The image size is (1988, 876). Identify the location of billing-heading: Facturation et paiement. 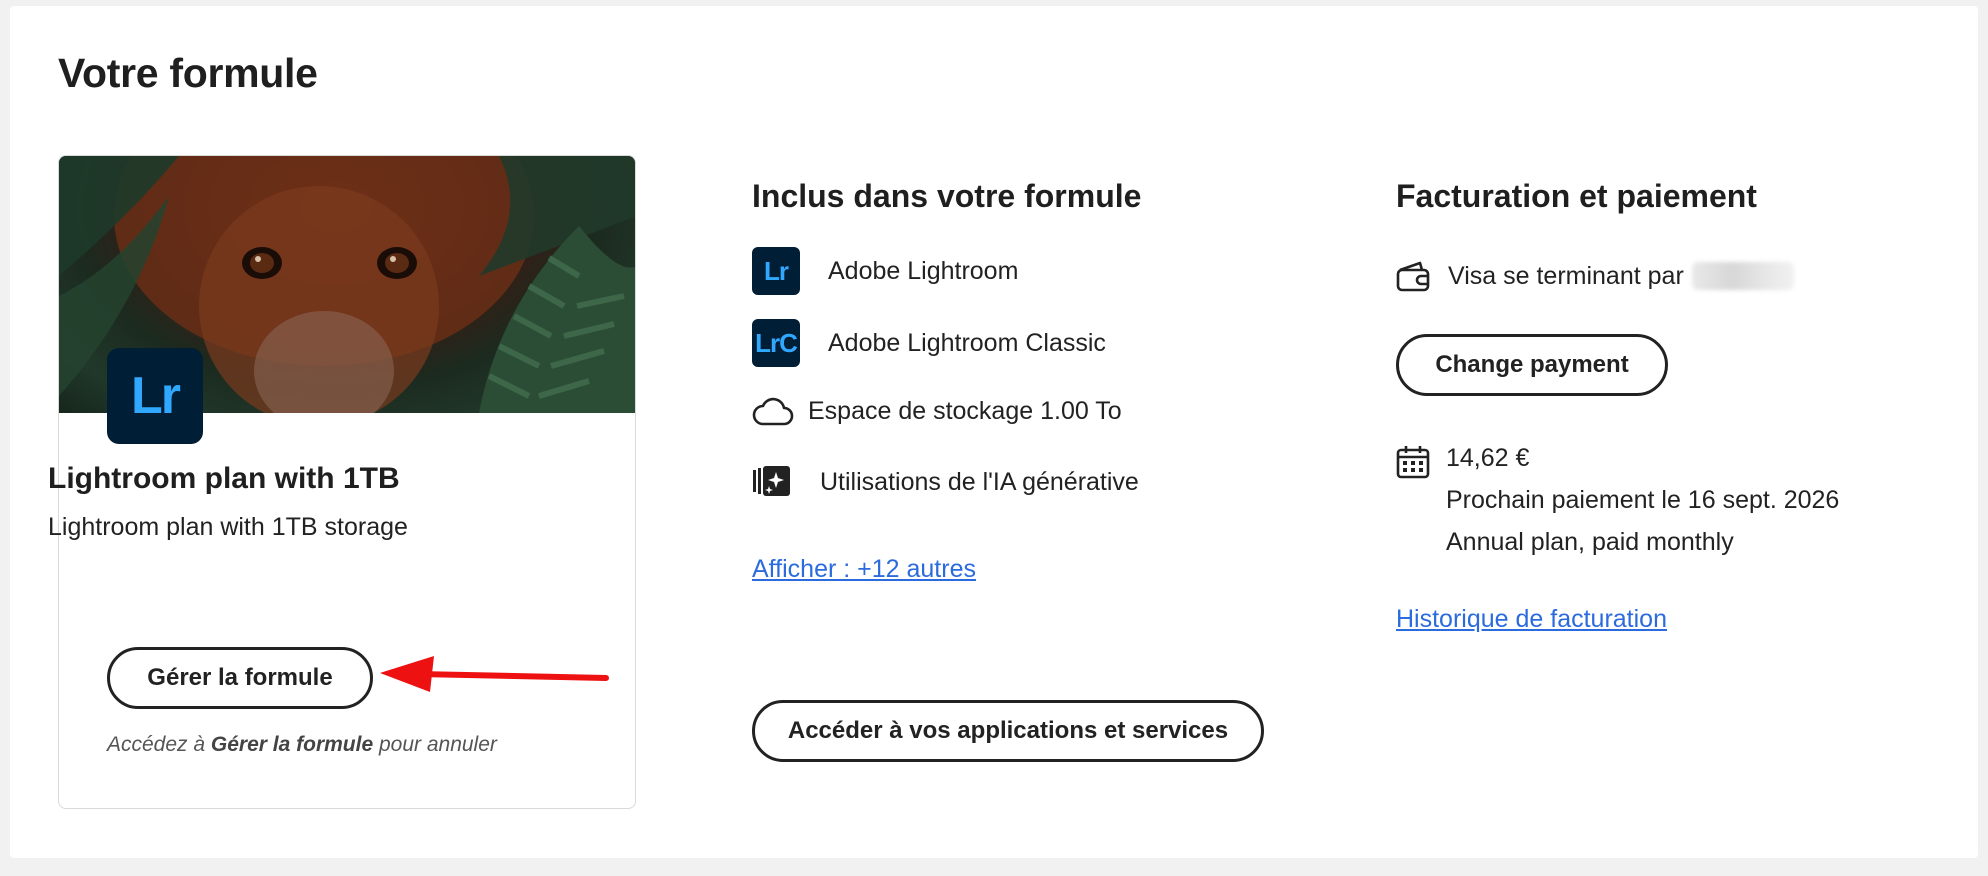
(1576, 196).